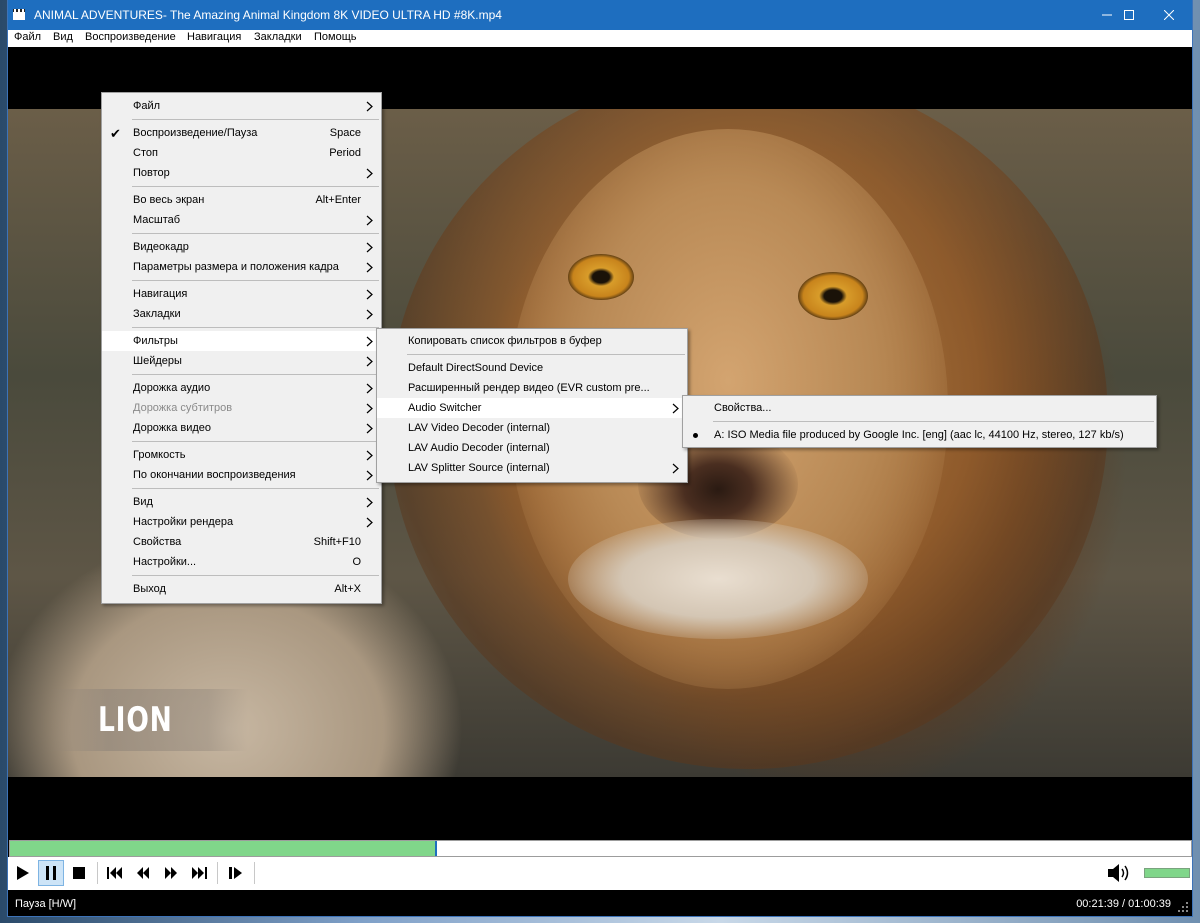 Image resolution: width=1200 pixels, height=923 pixels. I want to click on main-menu-item: Настройки рендера, so click(241, 522).